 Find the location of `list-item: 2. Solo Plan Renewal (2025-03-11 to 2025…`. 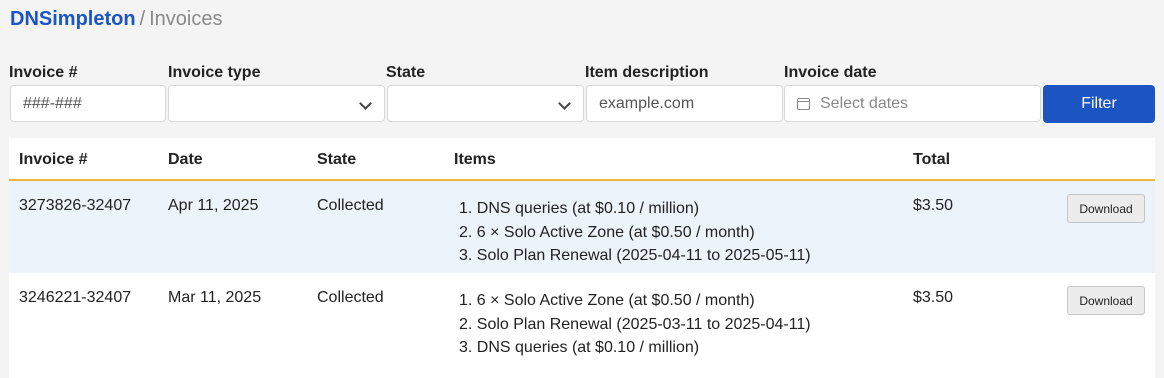

list-item: 2. Solo Plan Renewal (2025-03-11 to 2025… is located at coordinates (635, 324).